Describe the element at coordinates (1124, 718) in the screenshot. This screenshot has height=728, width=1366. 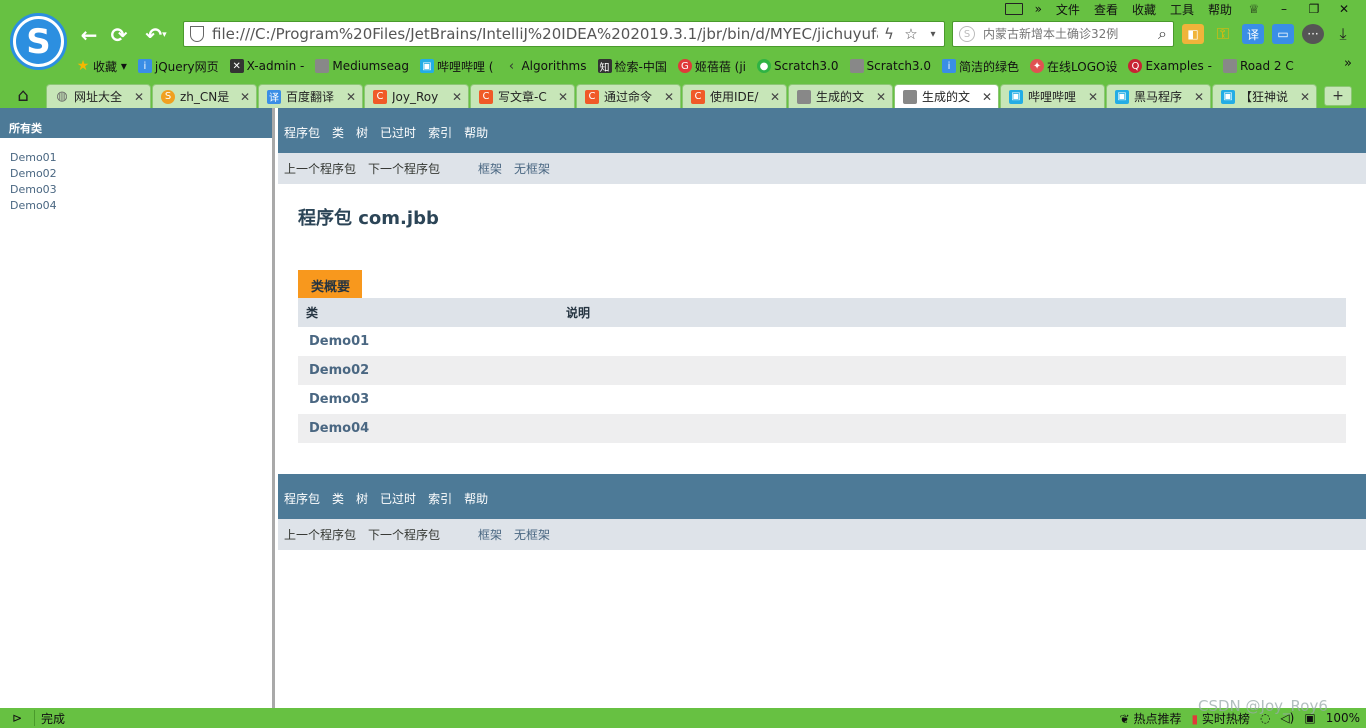
I see `leaf-icon: ❦` at that location.